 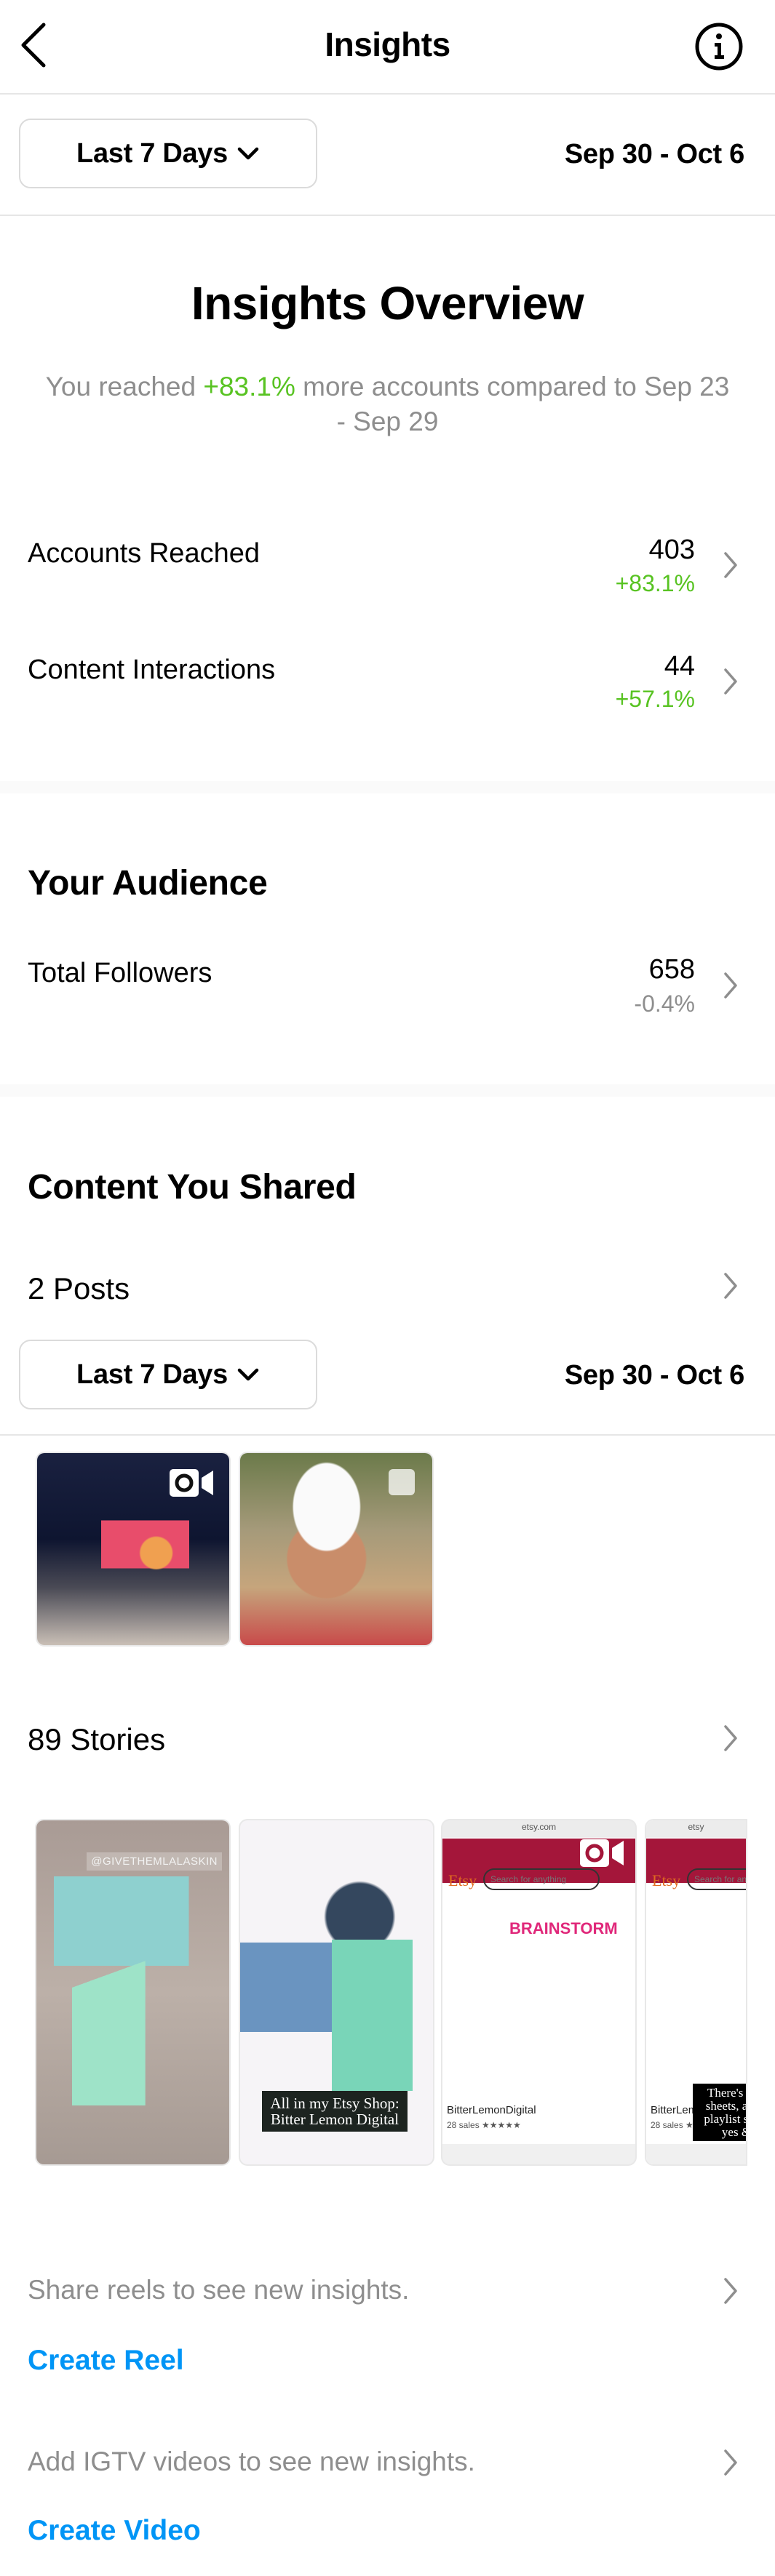 I want to click on header-divider, so click(x=387, y=94).